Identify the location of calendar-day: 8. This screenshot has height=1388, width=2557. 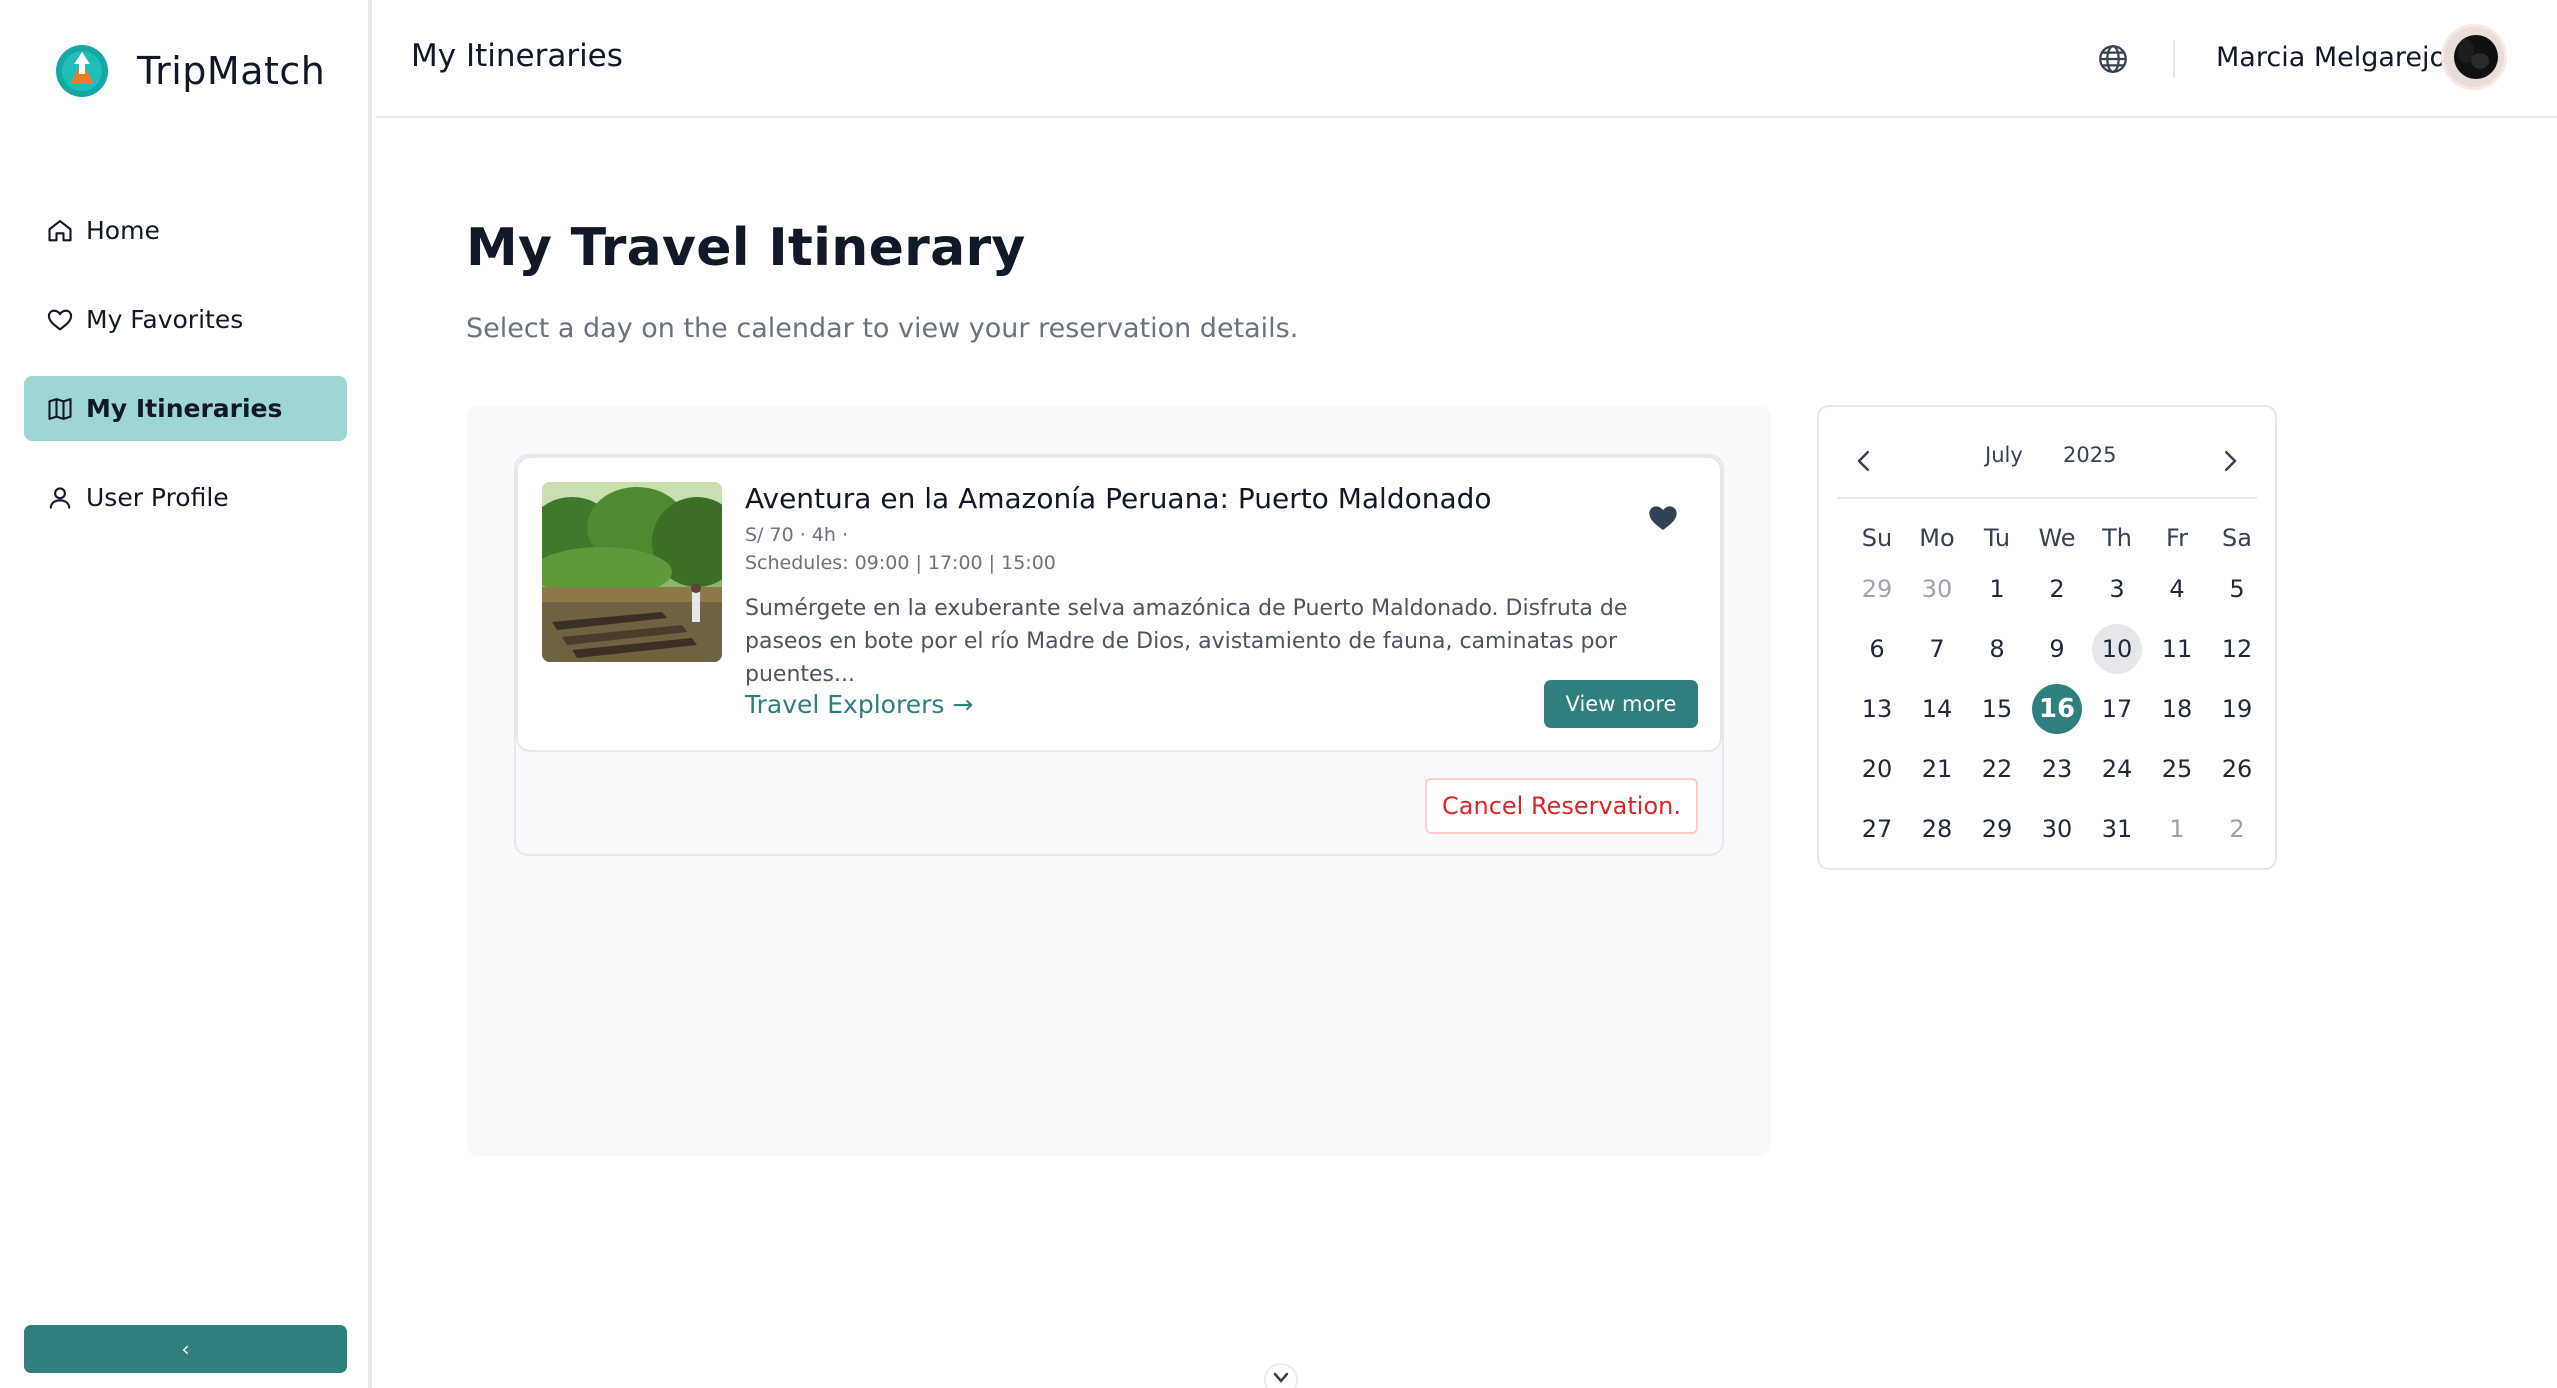
(1997, 649).